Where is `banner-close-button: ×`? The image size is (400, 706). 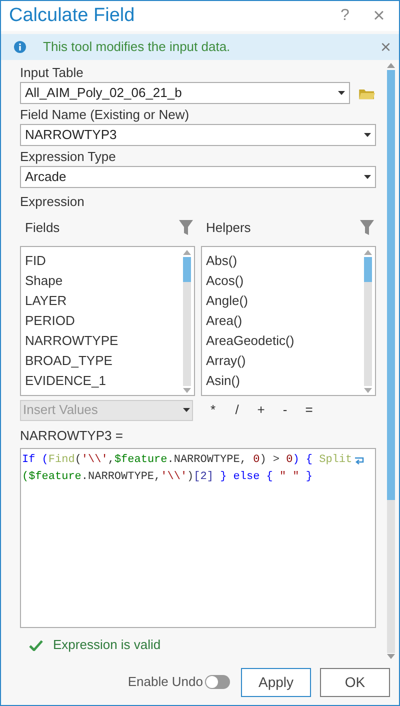
banner-close-button: × is located at coordinates (385, 47).